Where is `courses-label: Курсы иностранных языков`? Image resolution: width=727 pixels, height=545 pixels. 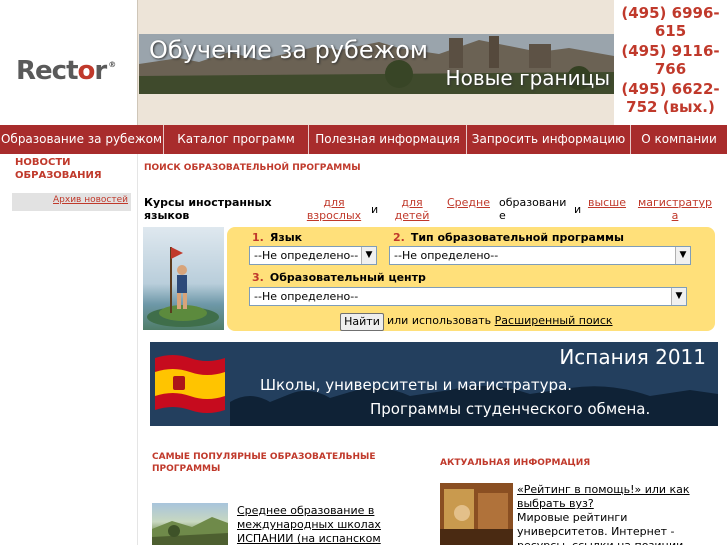 courses-label: Курсы иностранных языков is located at coordinates (208, 209).